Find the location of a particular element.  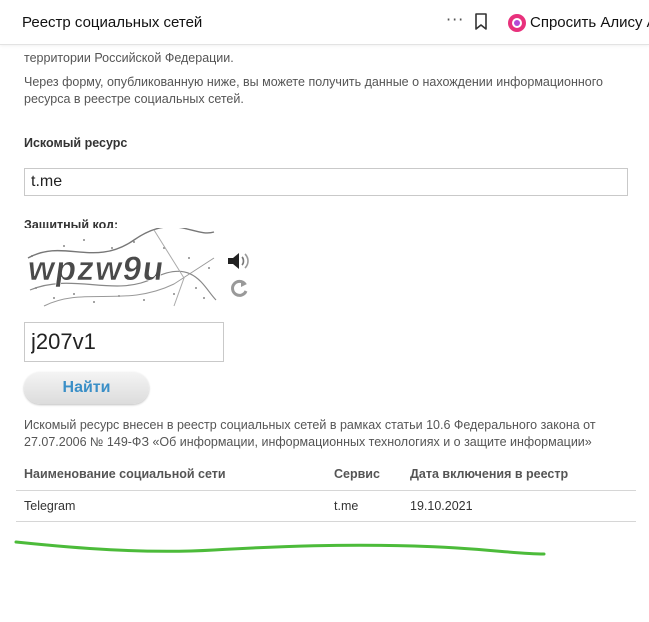

find-button: Найти is located at coordinates (86, 388).